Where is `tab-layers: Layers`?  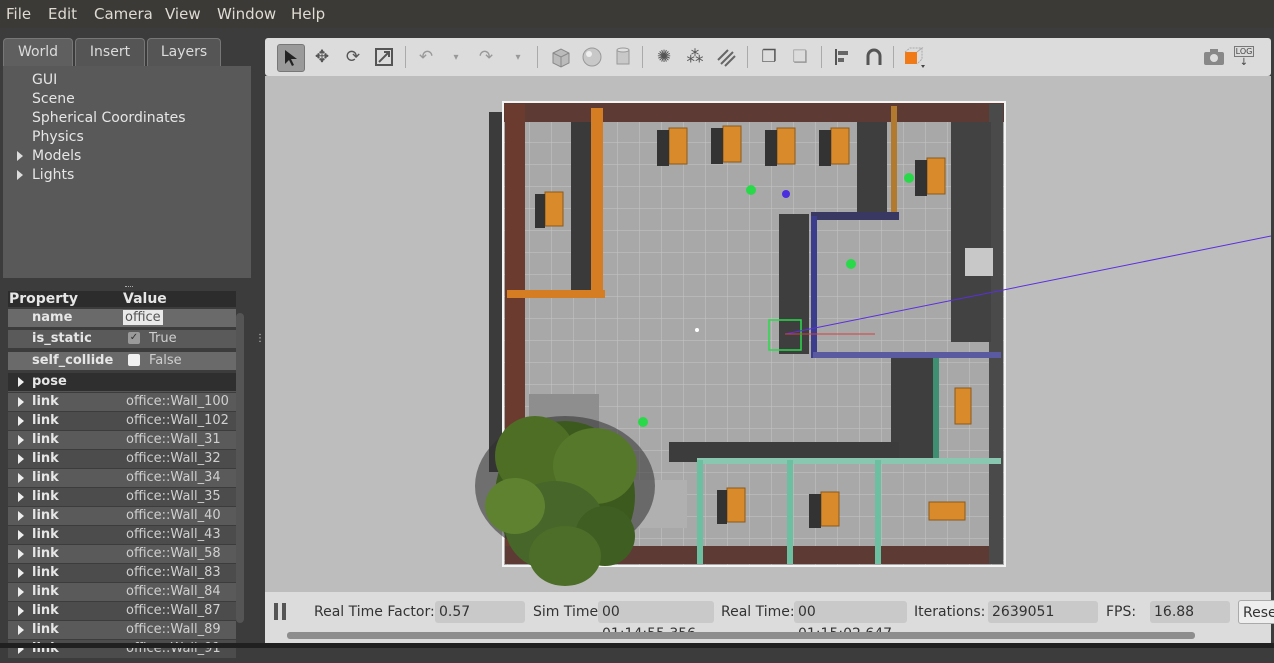 tab-layers: Layers is located at coordinates (184, 52).